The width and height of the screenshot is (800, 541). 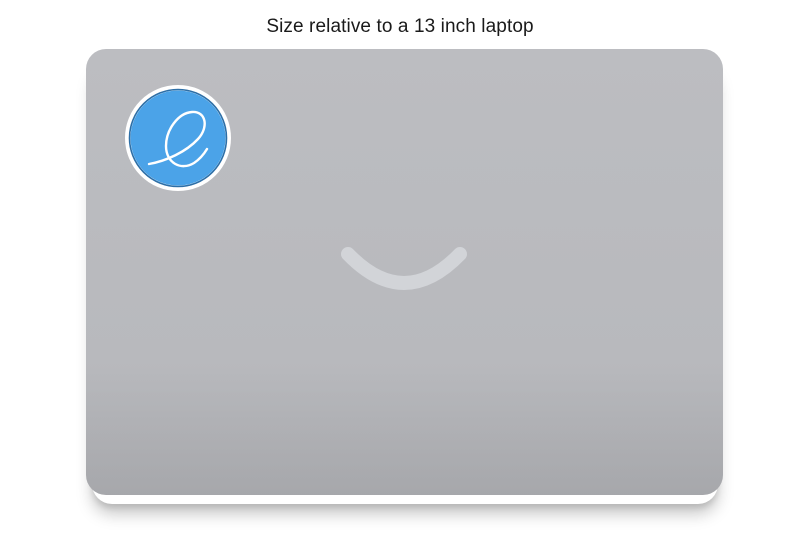 What do you see at coordinates (400, 26) in the screenshot?
I see `caption: Size relative to a 13 inch laptop` at bounding box center [400, 26].